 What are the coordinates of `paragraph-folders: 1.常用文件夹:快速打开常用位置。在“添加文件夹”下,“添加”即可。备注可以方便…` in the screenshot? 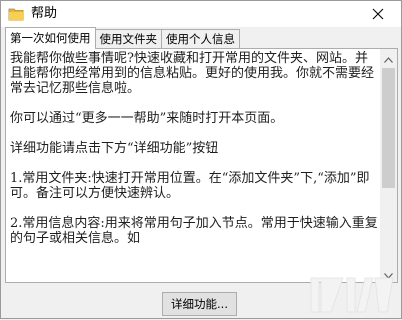 It's located at (190, 186).